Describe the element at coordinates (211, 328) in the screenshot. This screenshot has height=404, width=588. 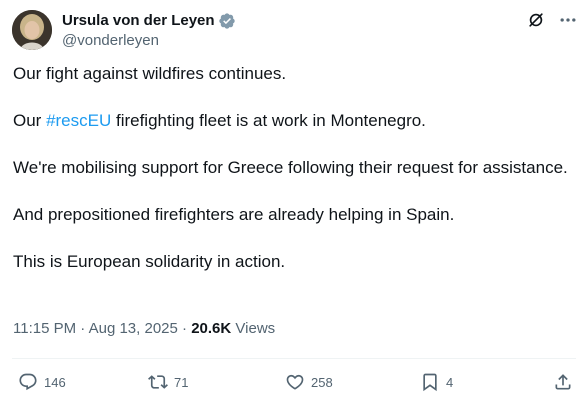
I see `views-count: 20.6K` at that location.